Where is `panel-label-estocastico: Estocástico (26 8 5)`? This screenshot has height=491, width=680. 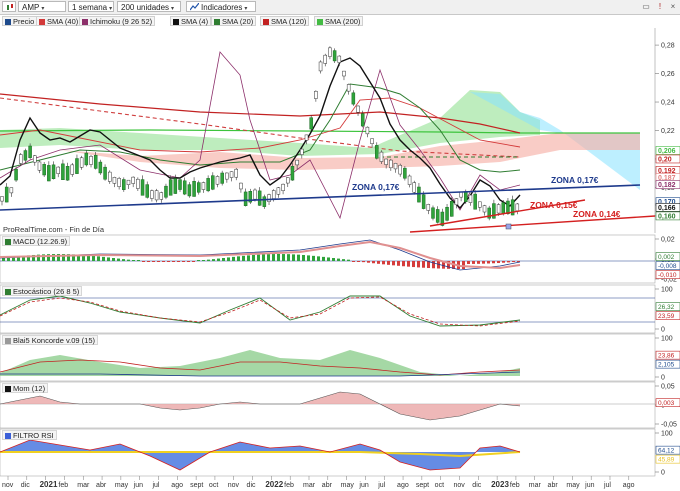
panel-label-estocastico: Estocástico (26 8 5) is located at coordinates (42, 291).